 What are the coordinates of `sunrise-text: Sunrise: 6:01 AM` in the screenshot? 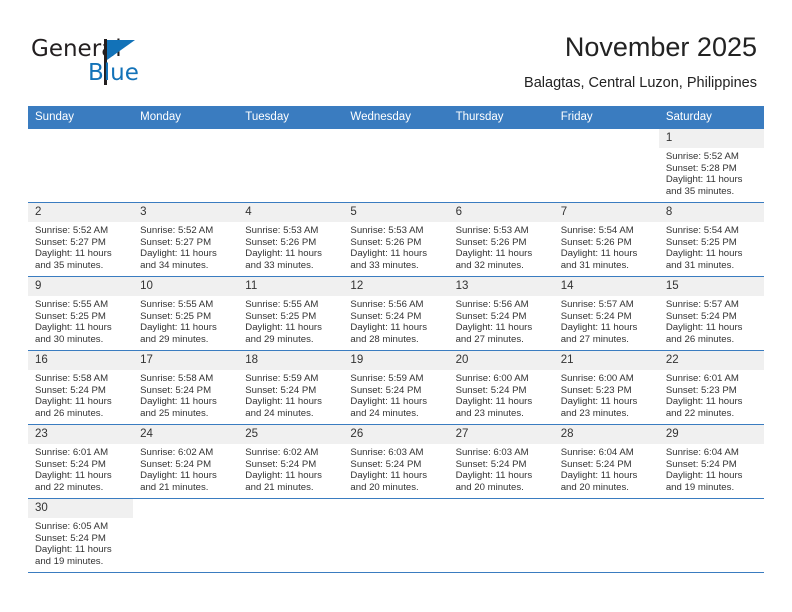 It's located at (72, 452).